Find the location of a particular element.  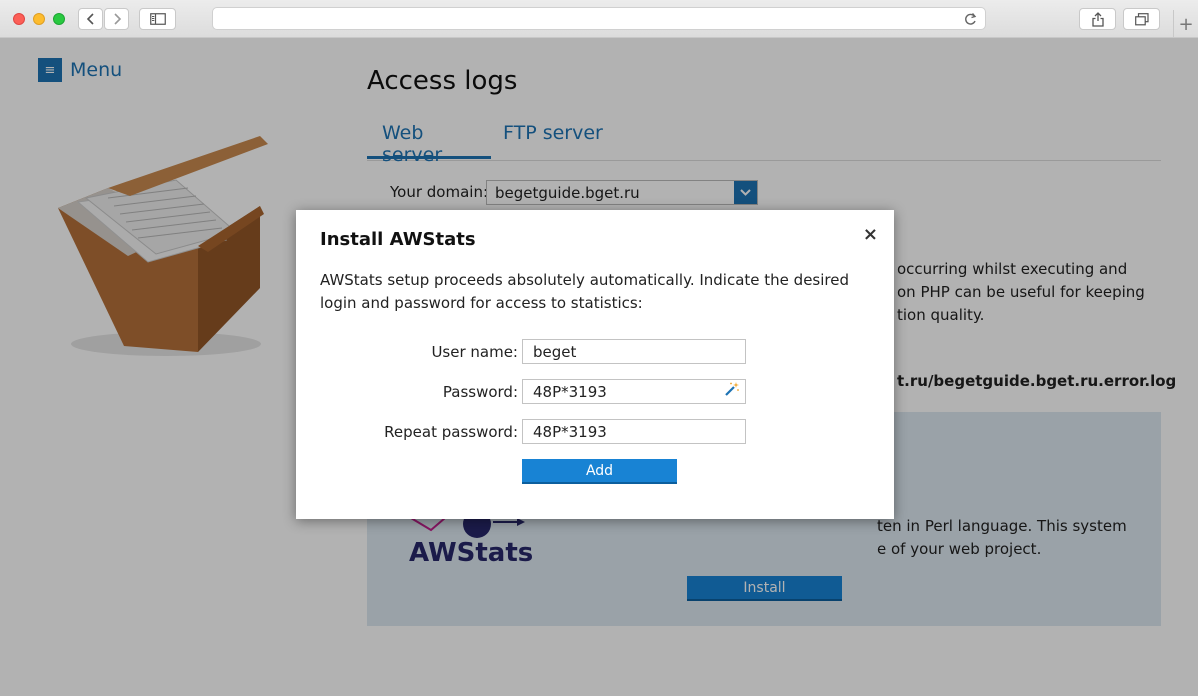

tabs-icon is located at coordinates (1141, 18).